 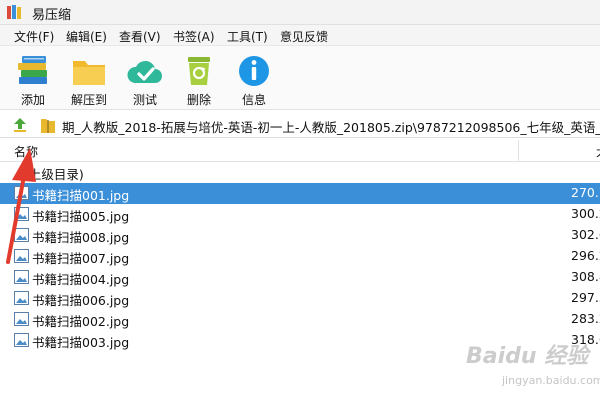 What do you see at coordinates (50, 174) in the screenshot?
I see `parent-directory-label: ..(上级目录)` at bounding box center [50, 174].